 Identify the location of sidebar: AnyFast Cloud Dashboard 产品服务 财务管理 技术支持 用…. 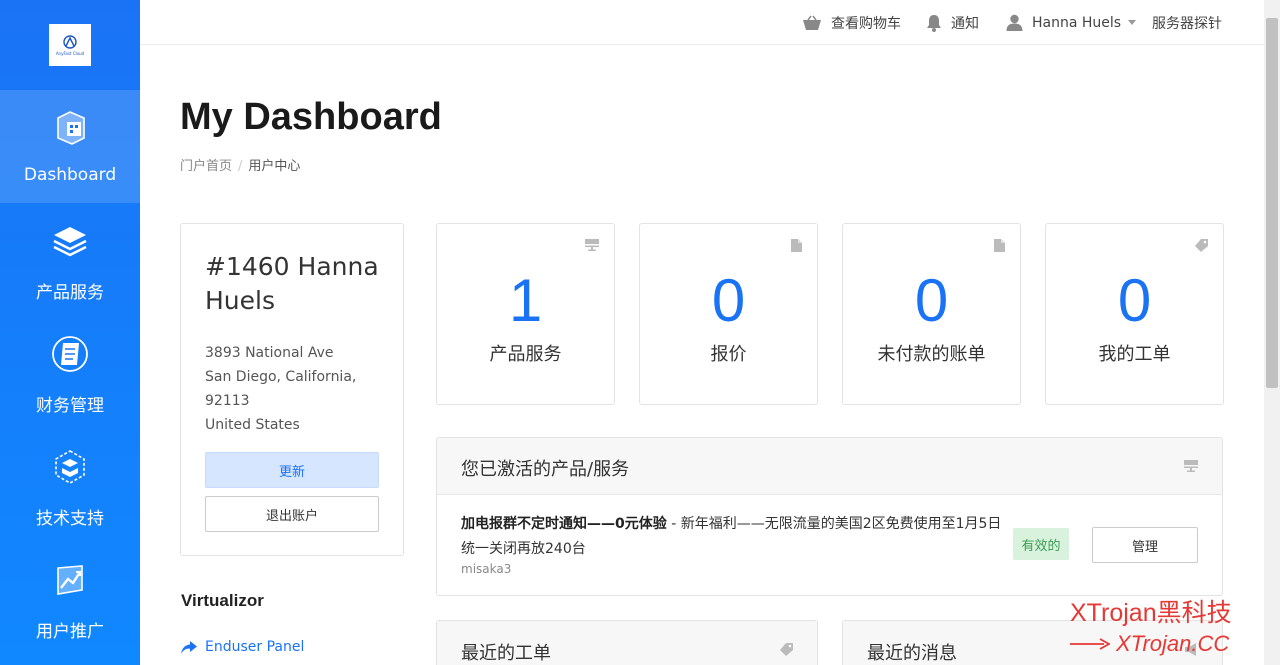
(70, 332).